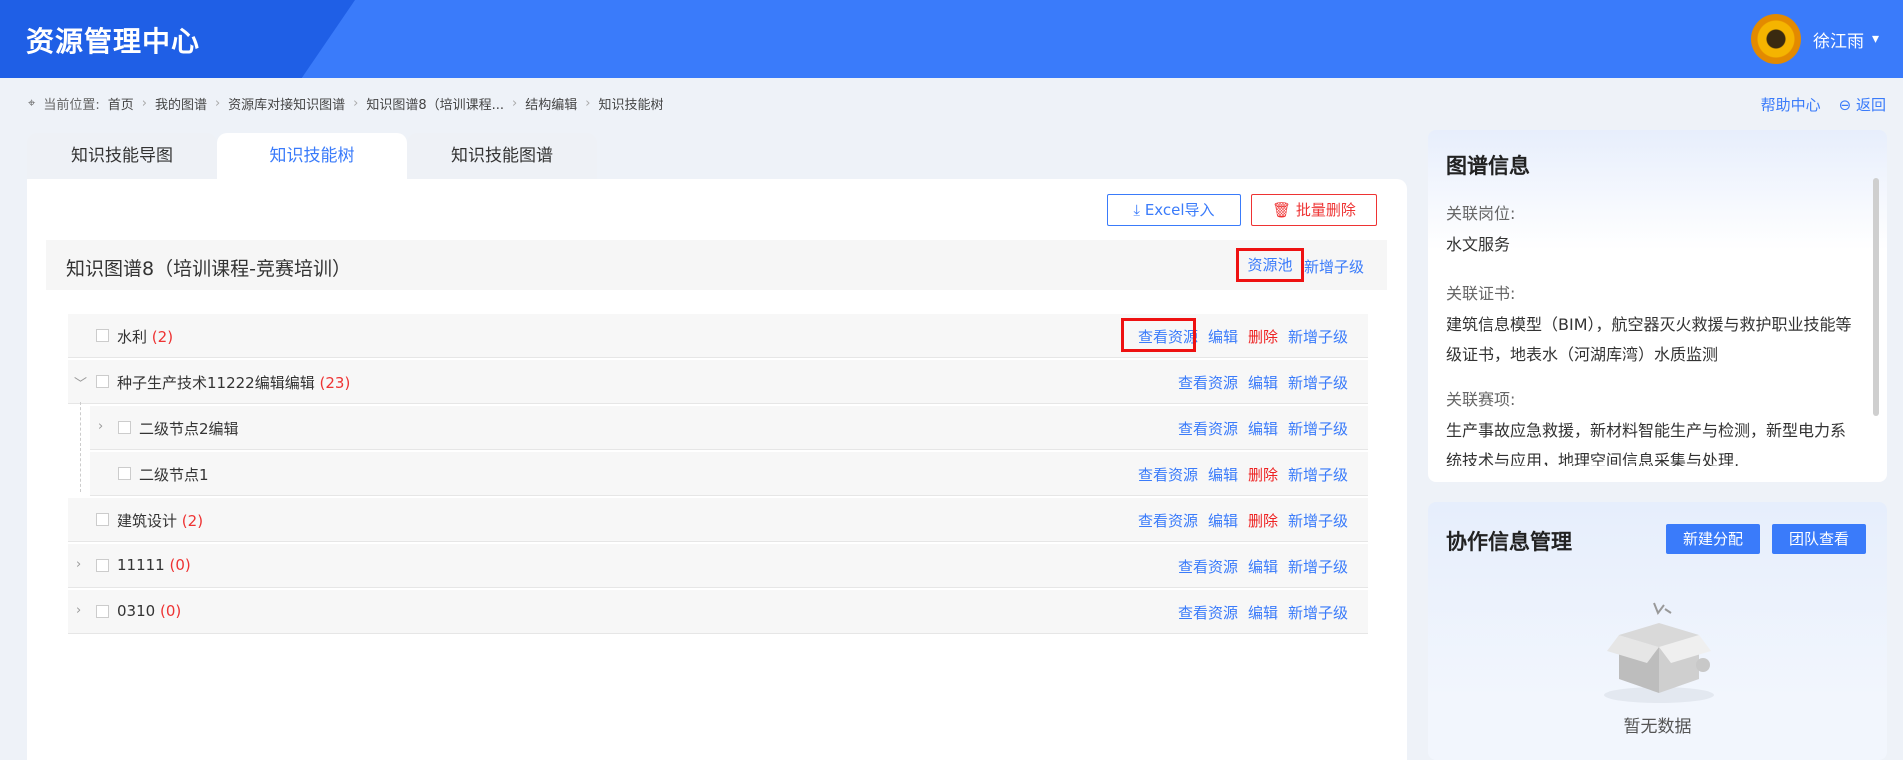  What do you see at coordinates (1838, 39) in the screenshot?
I see `user-name: 徐江雨` at bounding box center [1838, 39].